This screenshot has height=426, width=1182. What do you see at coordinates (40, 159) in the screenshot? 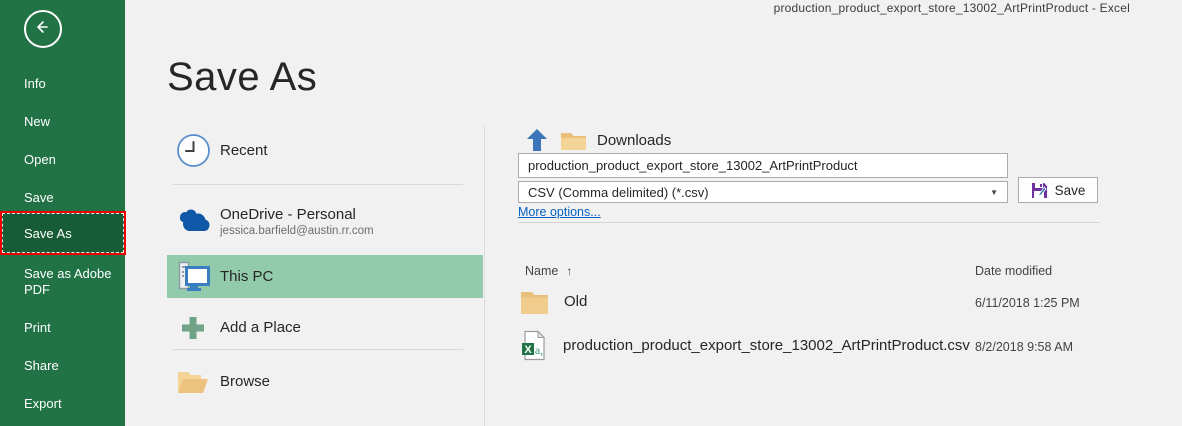
I see `sidebar-item-label: Open` at bounding box center [40, 159].